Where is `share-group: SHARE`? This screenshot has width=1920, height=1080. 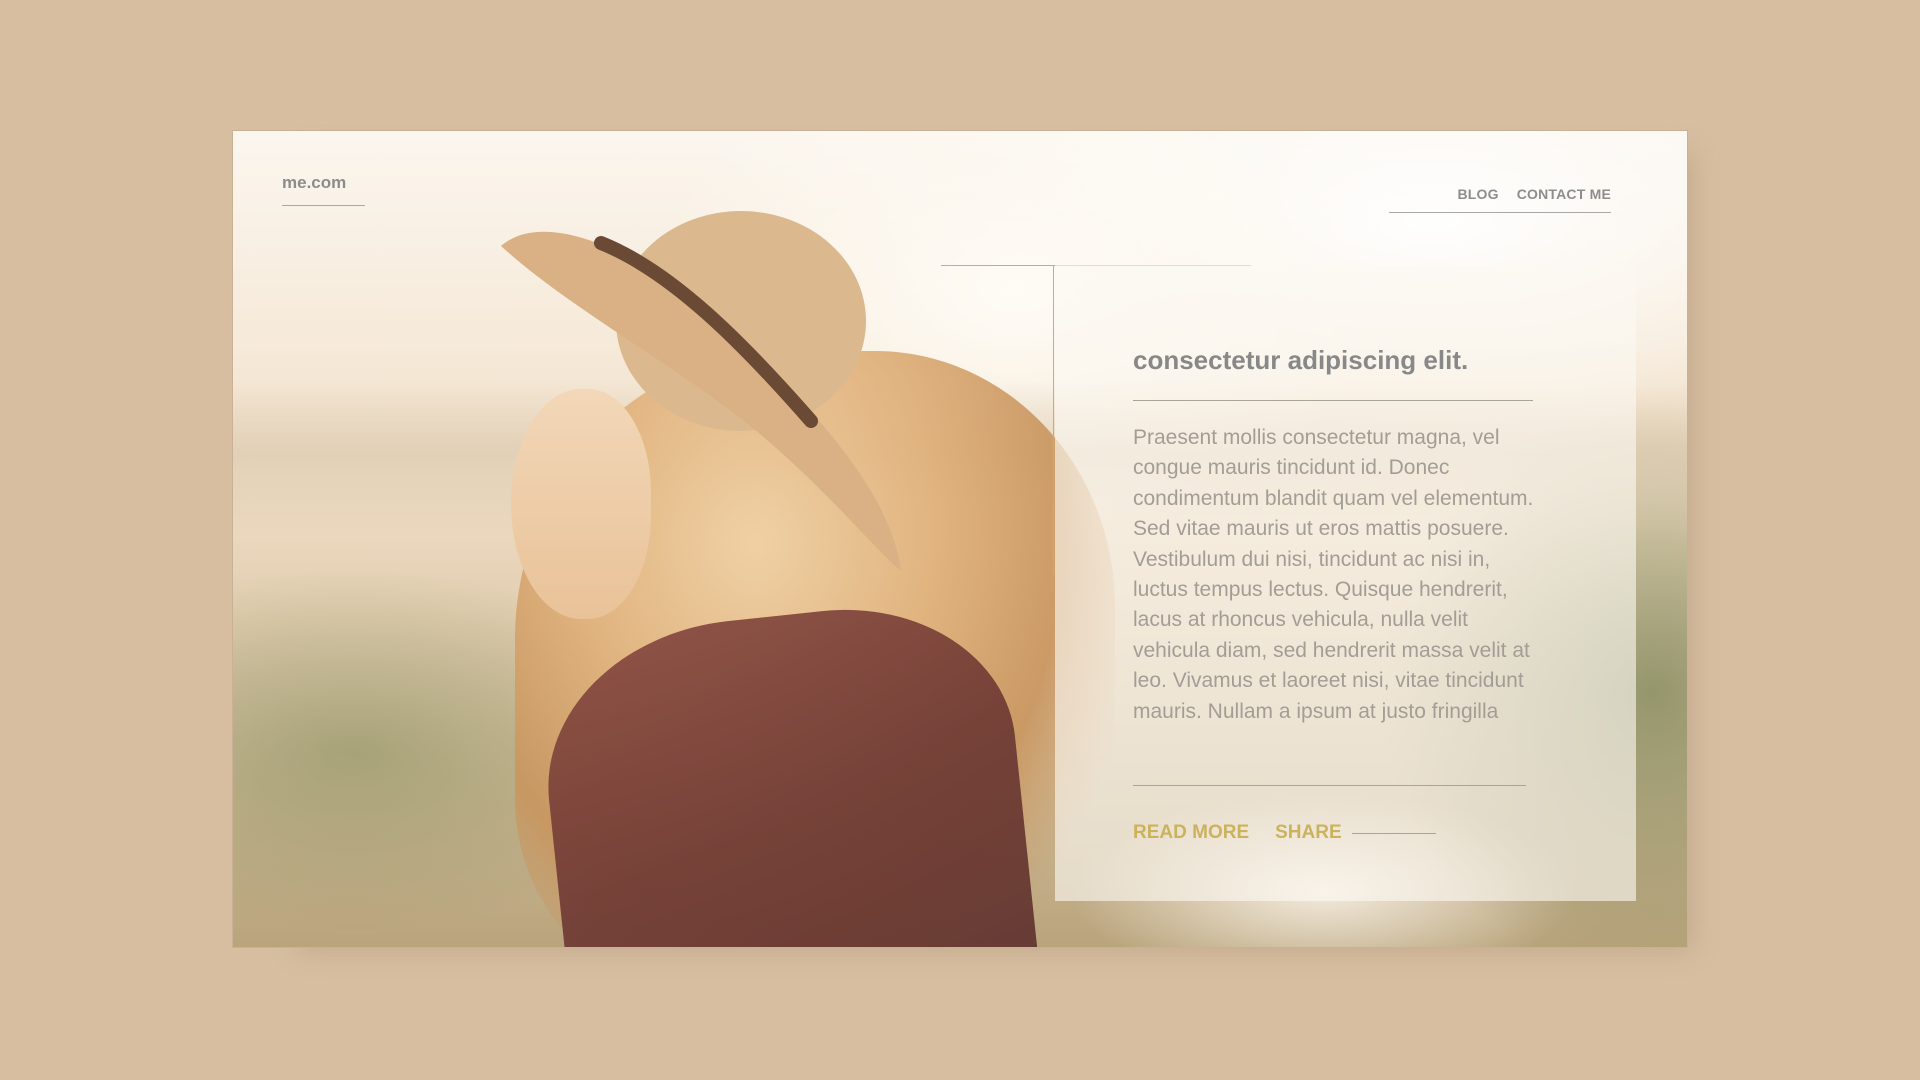
share-group: SHARE is located at coordinates (1355, 833).